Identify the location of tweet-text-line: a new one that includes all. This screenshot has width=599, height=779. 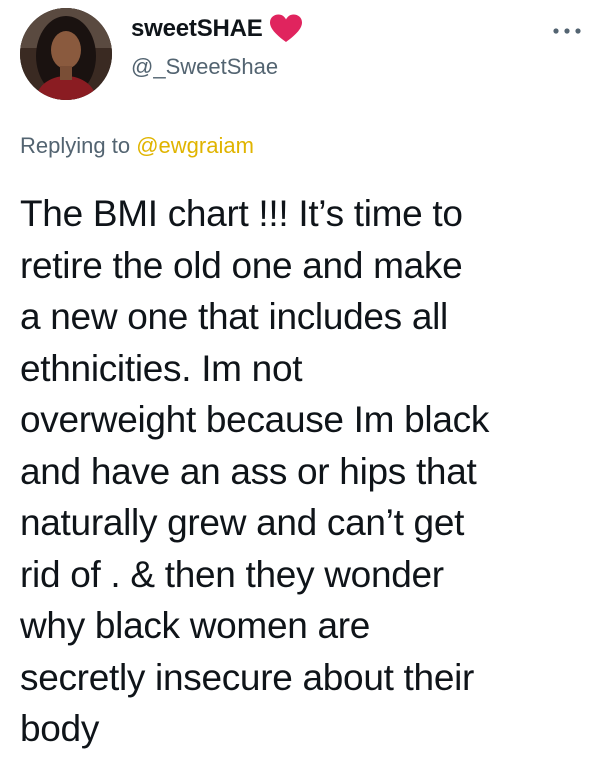
(234, 316).